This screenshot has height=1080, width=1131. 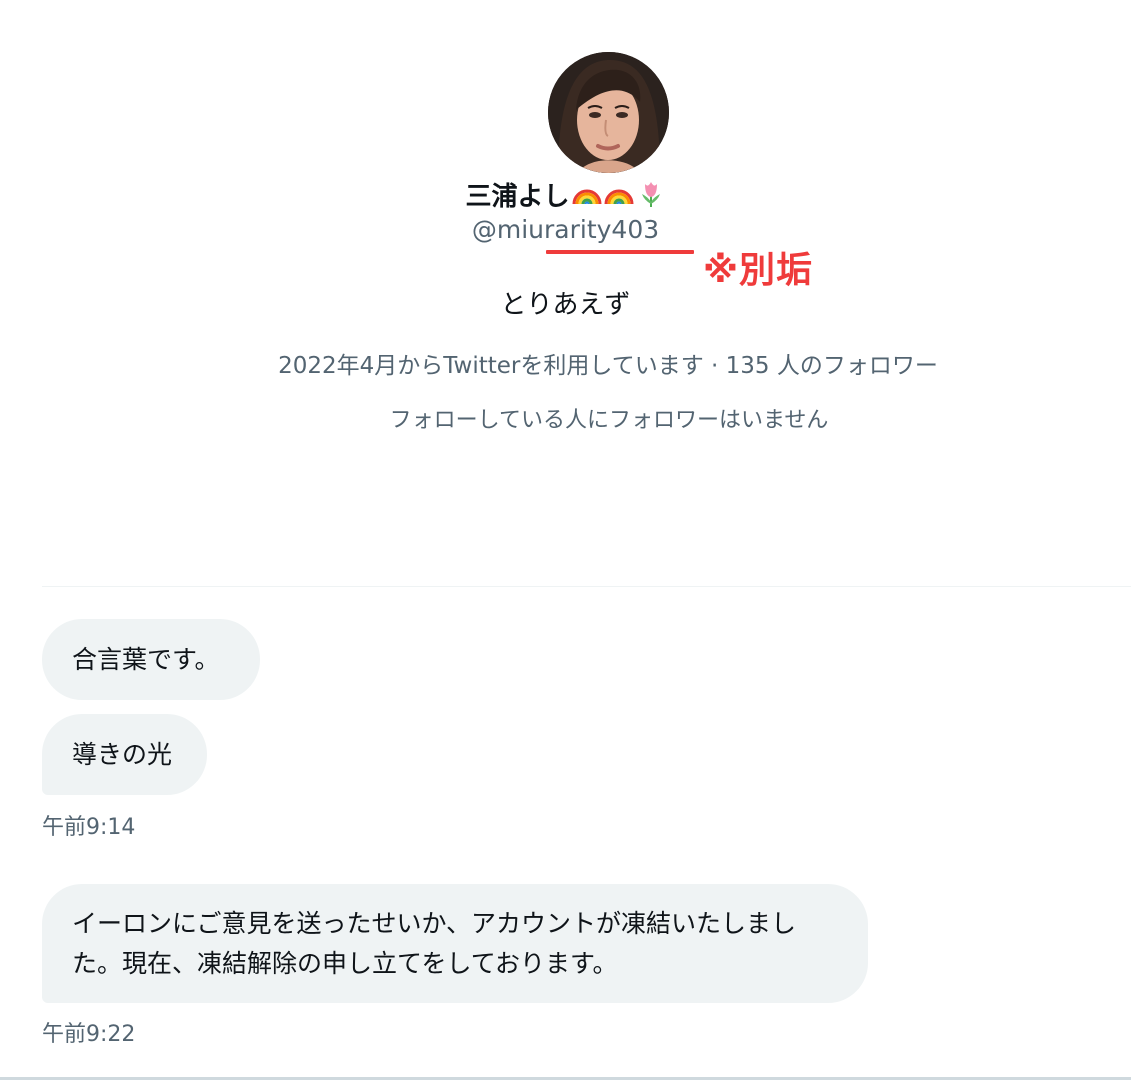 What do you see at coordinates (608, 112) in the screenshot?
I see `avatar` at bounding box center [608, 112].